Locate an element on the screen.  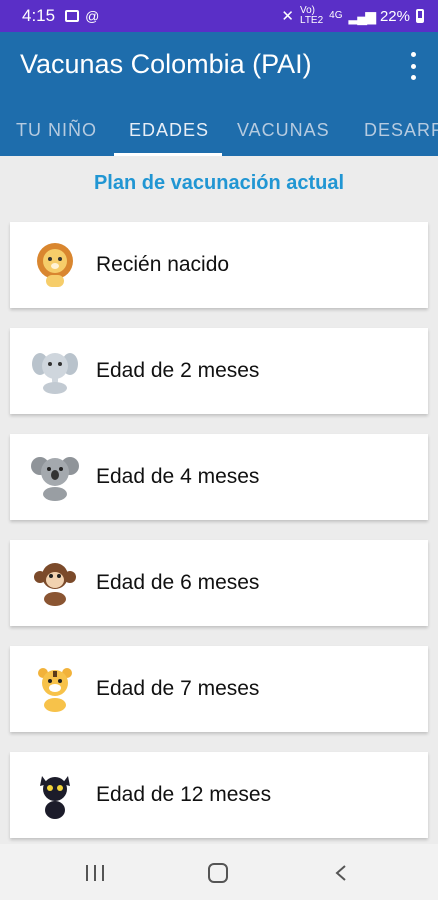
network-gen: 4G is located at coordinates (336, 15).